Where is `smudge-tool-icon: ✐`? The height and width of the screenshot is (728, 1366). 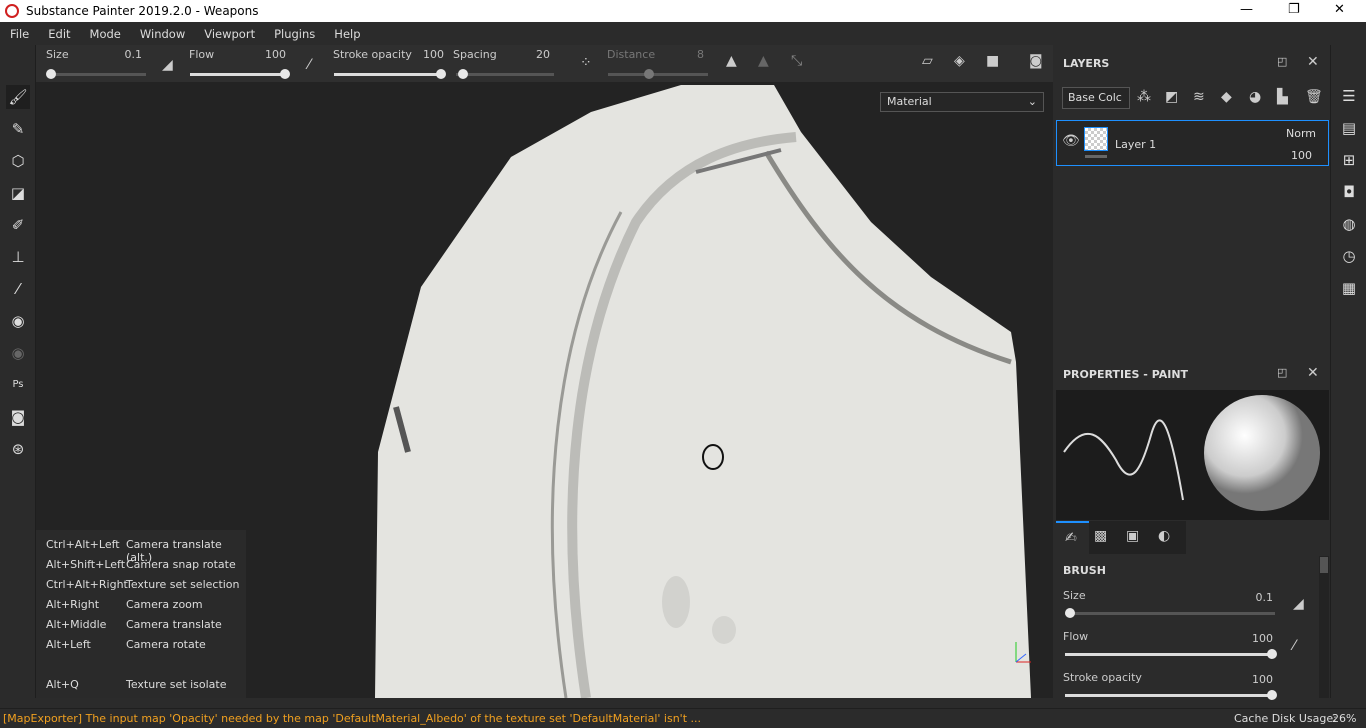 smudge-tool-icon: ✐ is located at coordinates (18, 225).